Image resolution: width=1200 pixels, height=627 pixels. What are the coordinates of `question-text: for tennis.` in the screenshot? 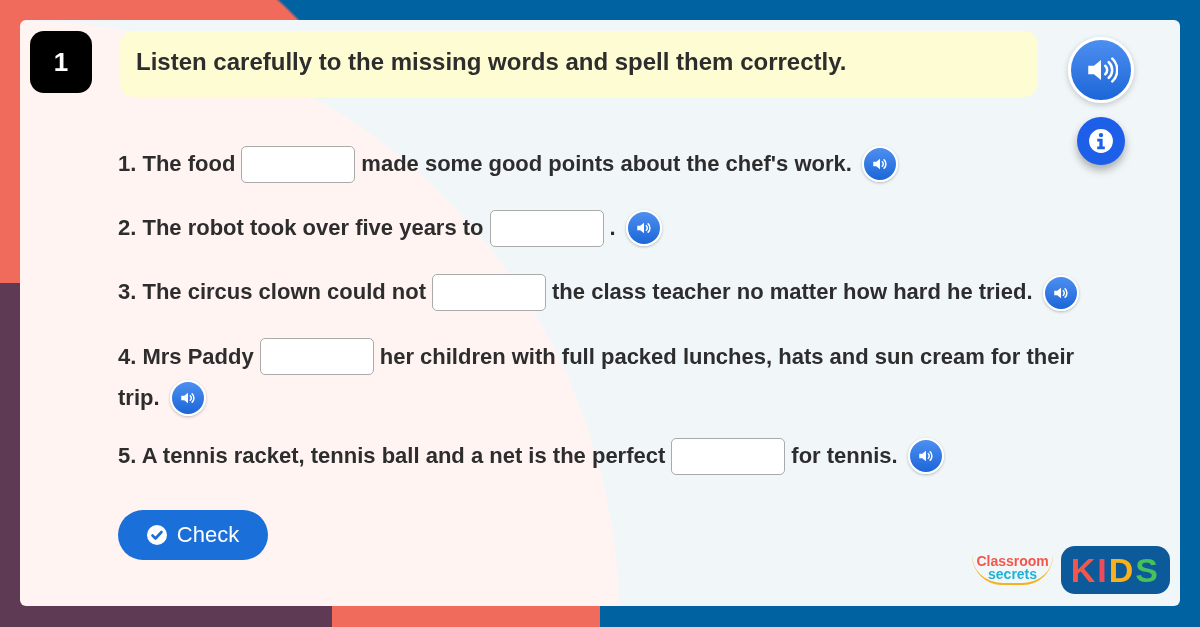 It's located at (844, 456).